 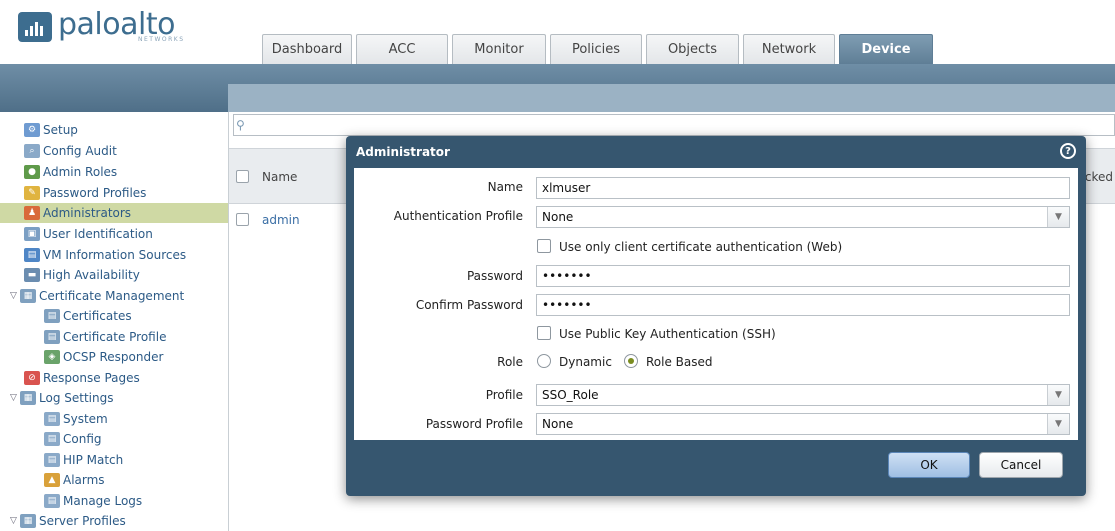 What do you see at coordinates (803, 395) in the screenshot?
I see `profile-select: SSO_Role ▼` at bounding box center [803, 395].